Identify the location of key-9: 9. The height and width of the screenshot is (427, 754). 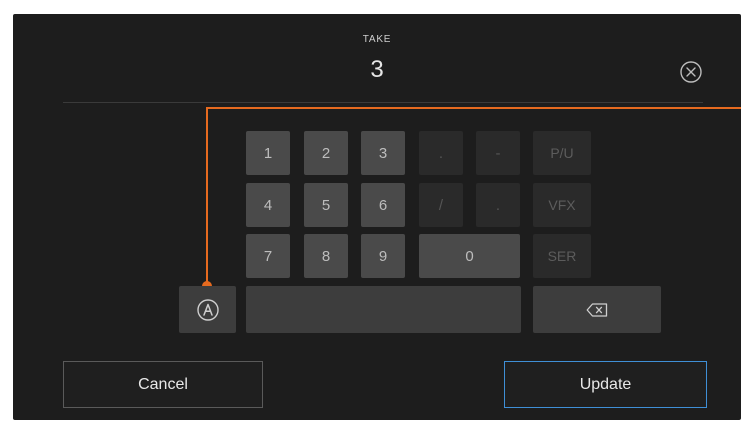
(383, 256).